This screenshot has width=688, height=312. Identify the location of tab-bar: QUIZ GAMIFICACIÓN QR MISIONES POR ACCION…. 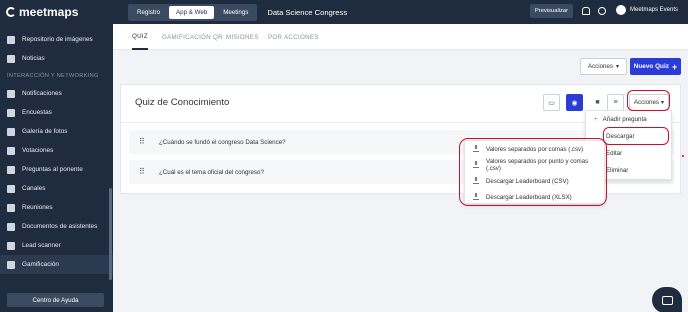
(400, 37).